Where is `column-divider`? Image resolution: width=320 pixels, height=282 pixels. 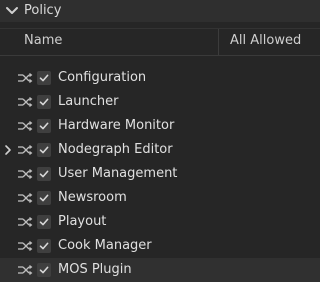 column-divider is located at coordinates (218, 42).